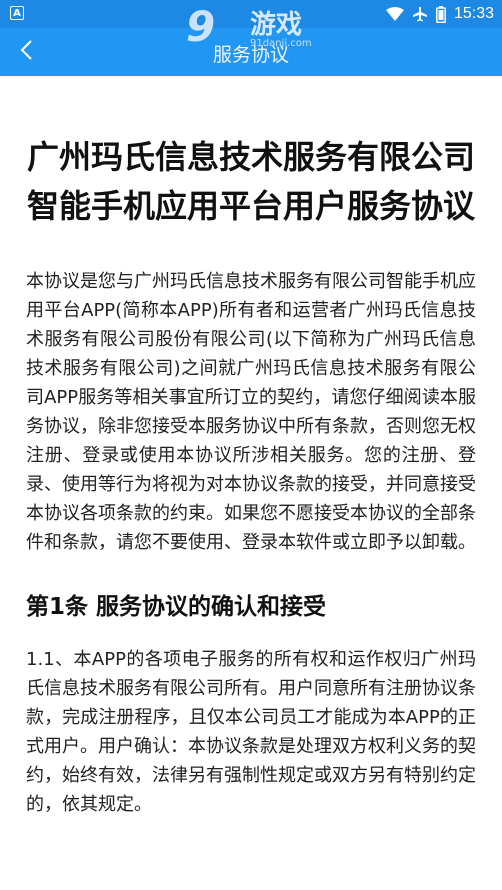 This screenshot has height=890, width=502. I want to click on battery-icon, so click(441, 14).